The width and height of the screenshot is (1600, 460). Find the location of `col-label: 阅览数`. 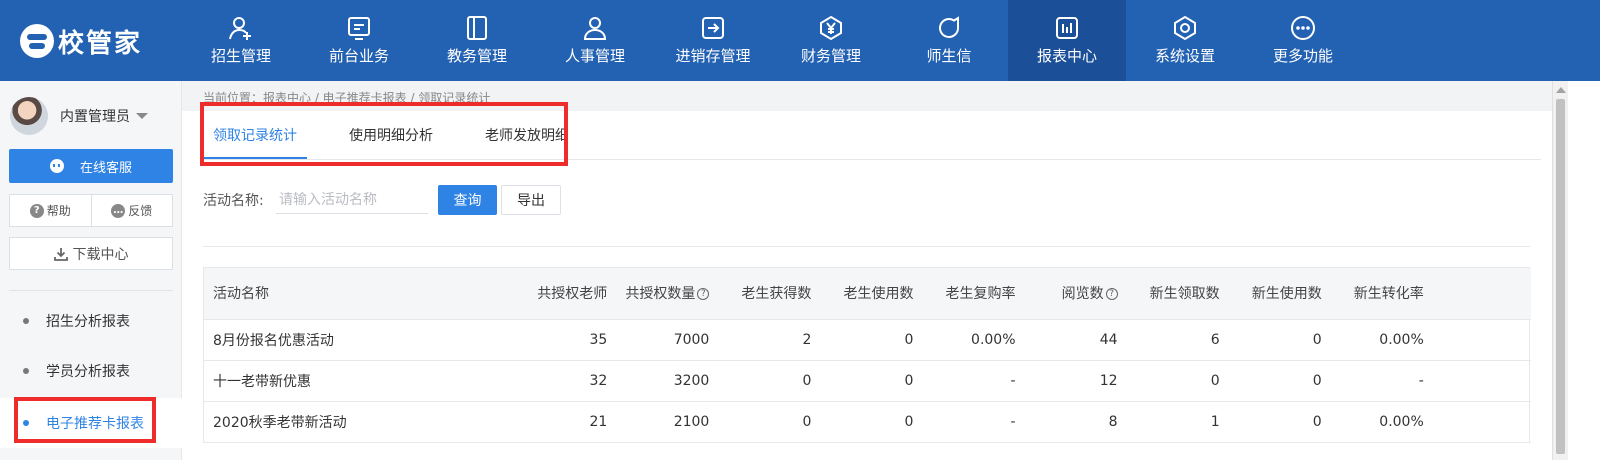

col-label: 阅览数 is located at coordinates (1082, 294).